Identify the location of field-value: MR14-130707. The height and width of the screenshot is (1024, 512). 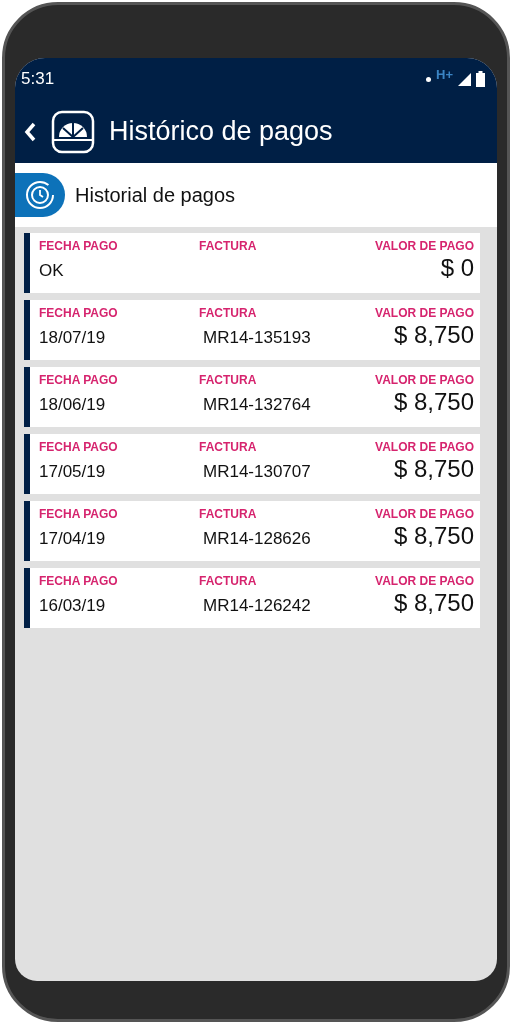
(257, 472).